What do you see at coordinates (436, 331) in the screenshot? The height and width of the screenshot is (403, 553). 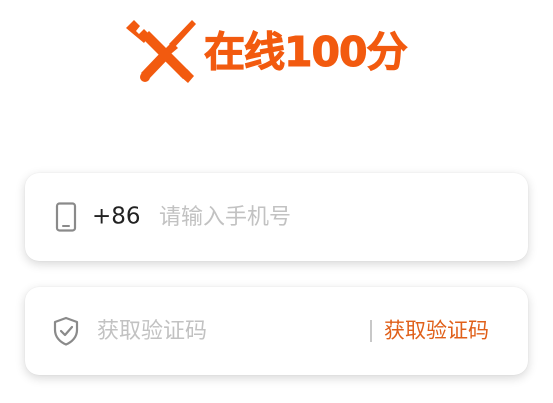 I see `get-code-button: 获取验证码` at bounding box center [436, 331].